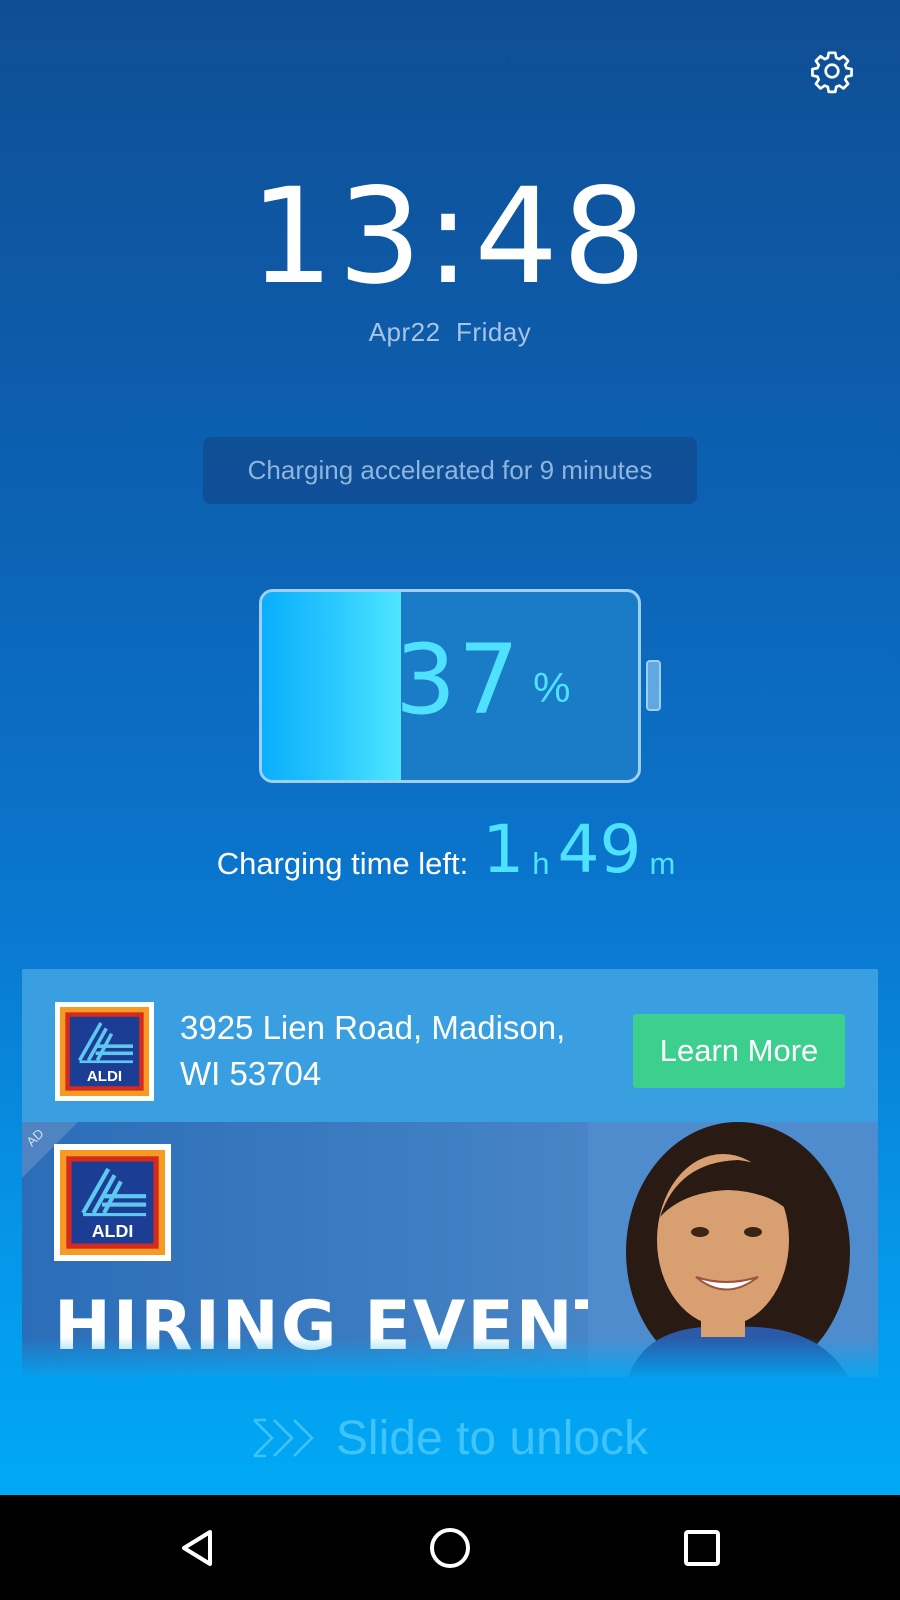 The image size is (900, 1600). Describe the element at coordinates (283, 1438) in the screenshot. I see `chevrons-right-icon` at that location.